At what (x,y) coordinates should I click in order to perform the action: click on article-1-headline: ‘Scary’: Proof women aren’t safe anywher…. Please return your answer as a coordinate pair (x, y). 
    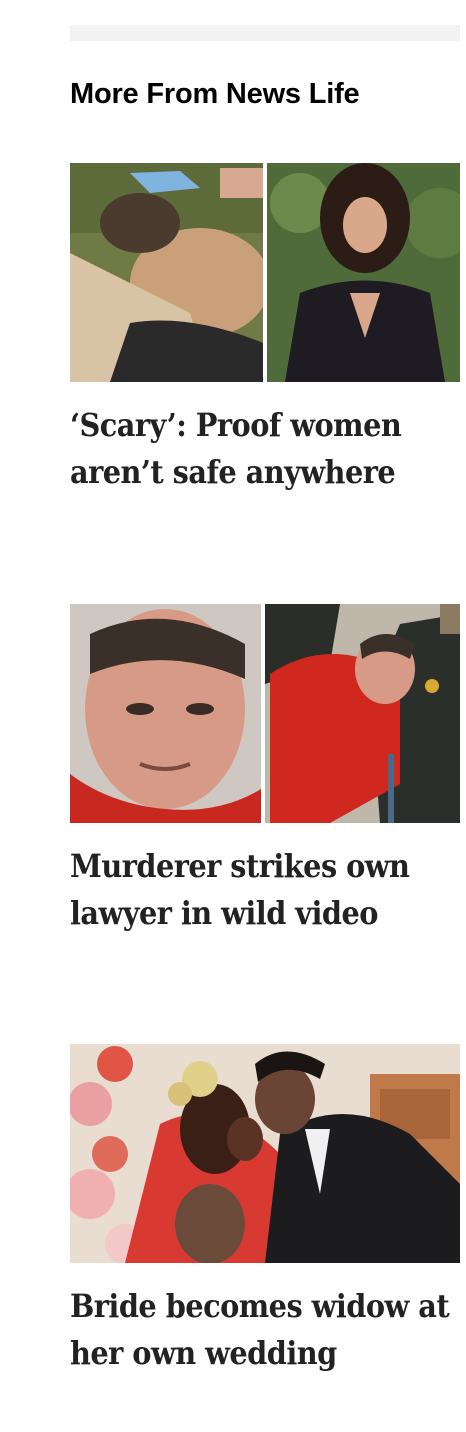
    Looking at the image, I should click on (263, 439).